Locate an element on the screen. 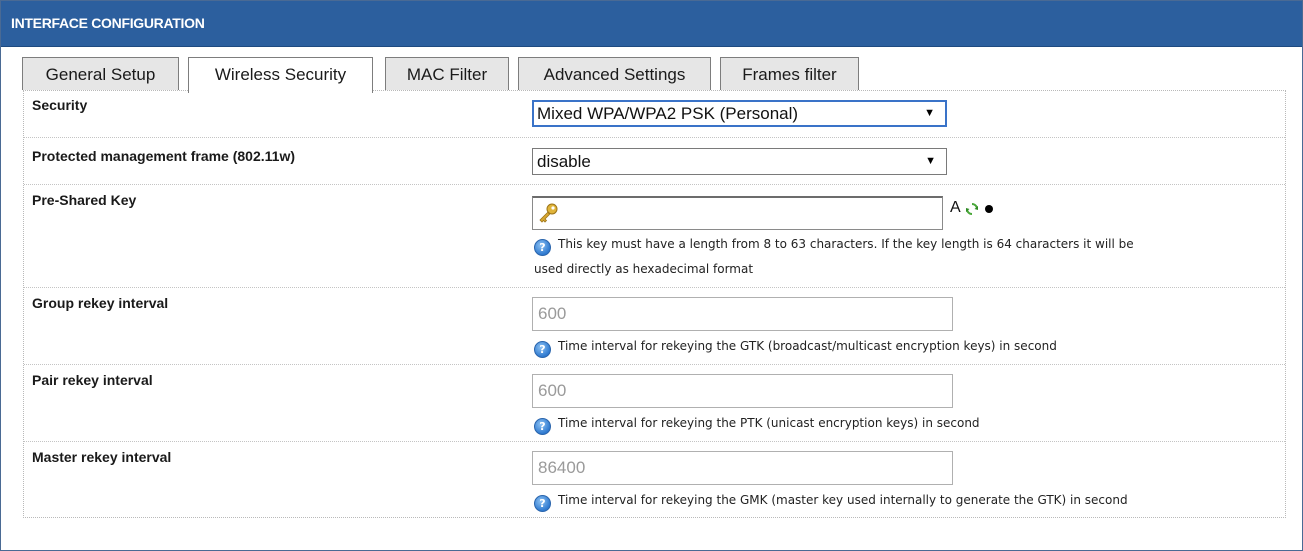  pmf-label: Protected management frame (802.11w) is located at coordinates (163, 156).